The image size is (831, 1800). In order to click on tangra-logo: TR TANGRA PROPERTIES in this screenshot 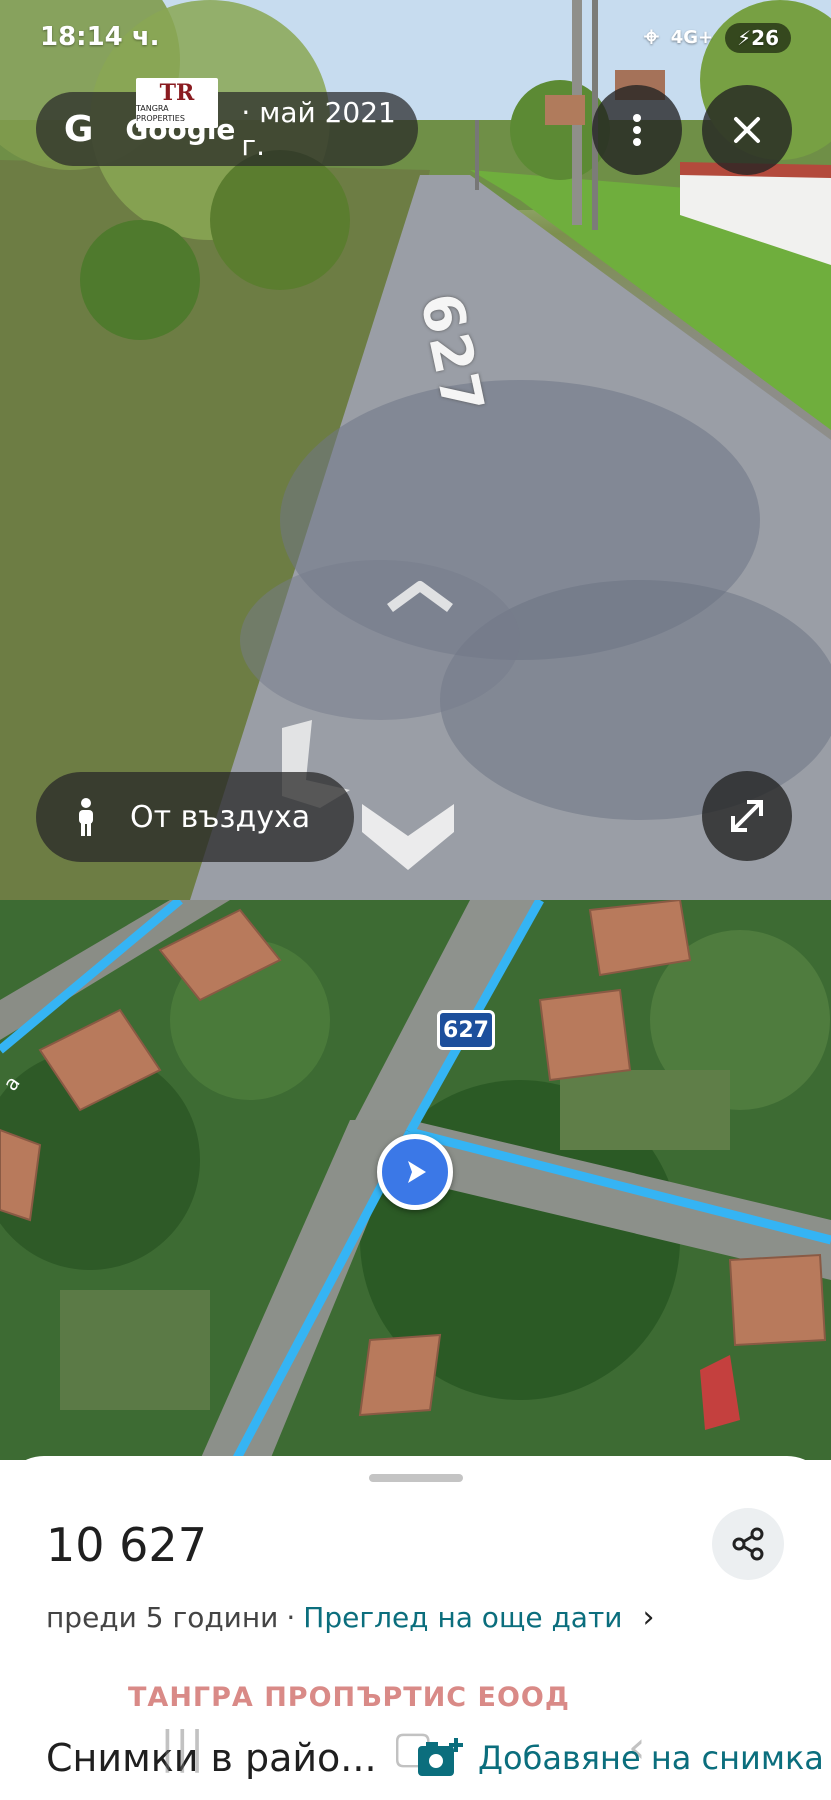, I will do `click(177, 103)`.